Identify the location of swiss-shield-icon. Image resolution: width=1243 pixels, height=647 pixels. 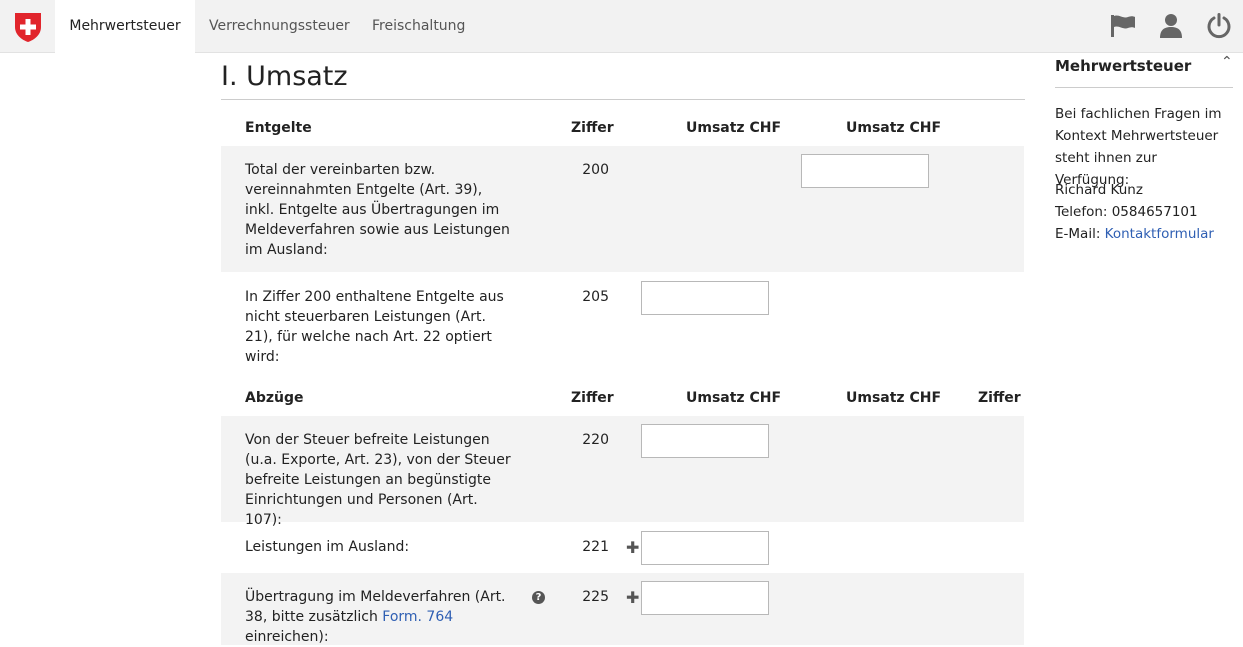
(27, 27).